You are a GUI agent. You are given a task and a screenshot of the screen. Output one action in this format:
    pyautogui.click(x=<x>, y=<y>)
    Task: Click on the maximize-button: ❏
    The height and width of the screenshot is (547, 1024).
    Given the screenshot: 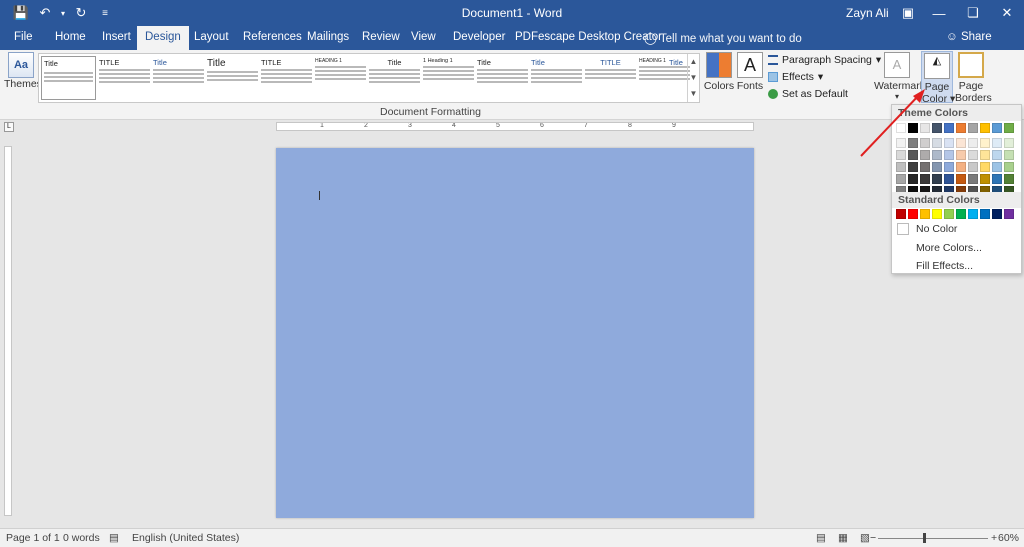 What is the action you would take?
    pyautogui.click(x=973, y=13)
    